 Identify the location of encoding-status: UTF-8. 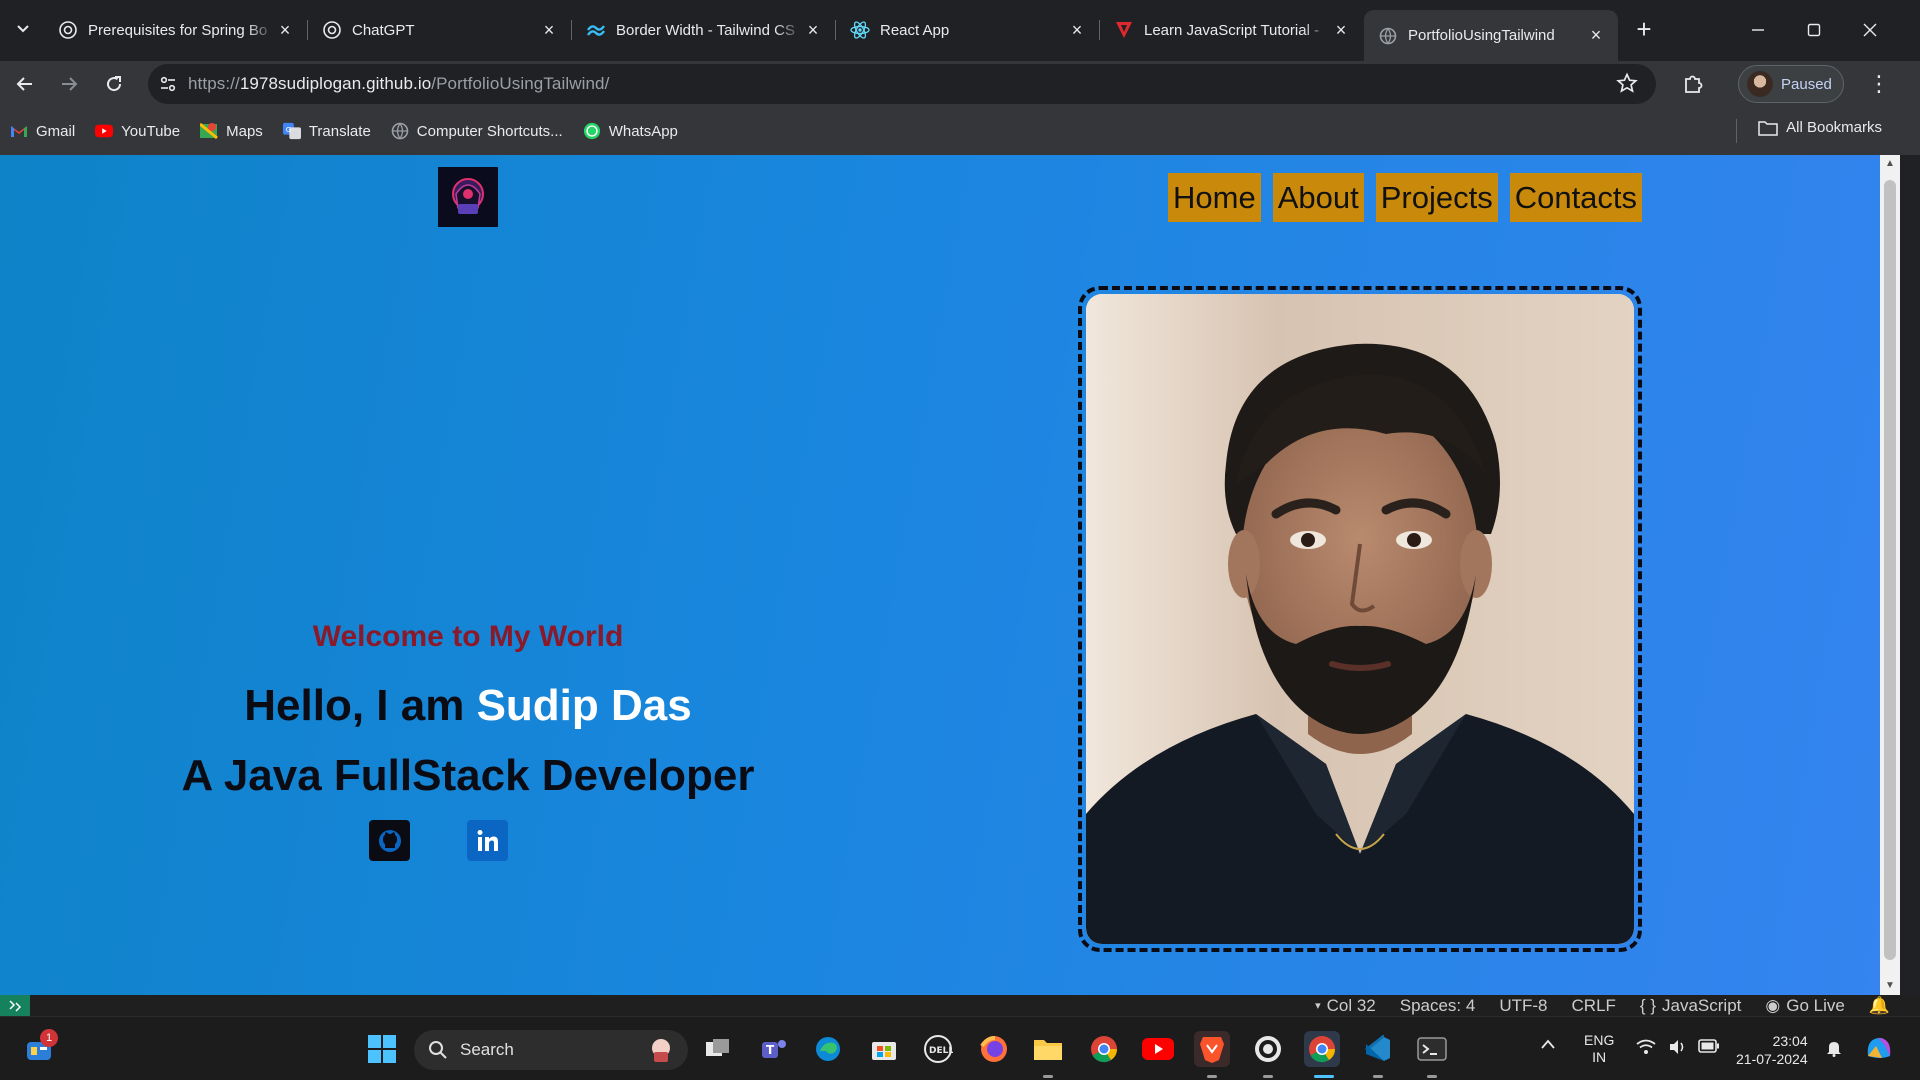
(1523, 1006).